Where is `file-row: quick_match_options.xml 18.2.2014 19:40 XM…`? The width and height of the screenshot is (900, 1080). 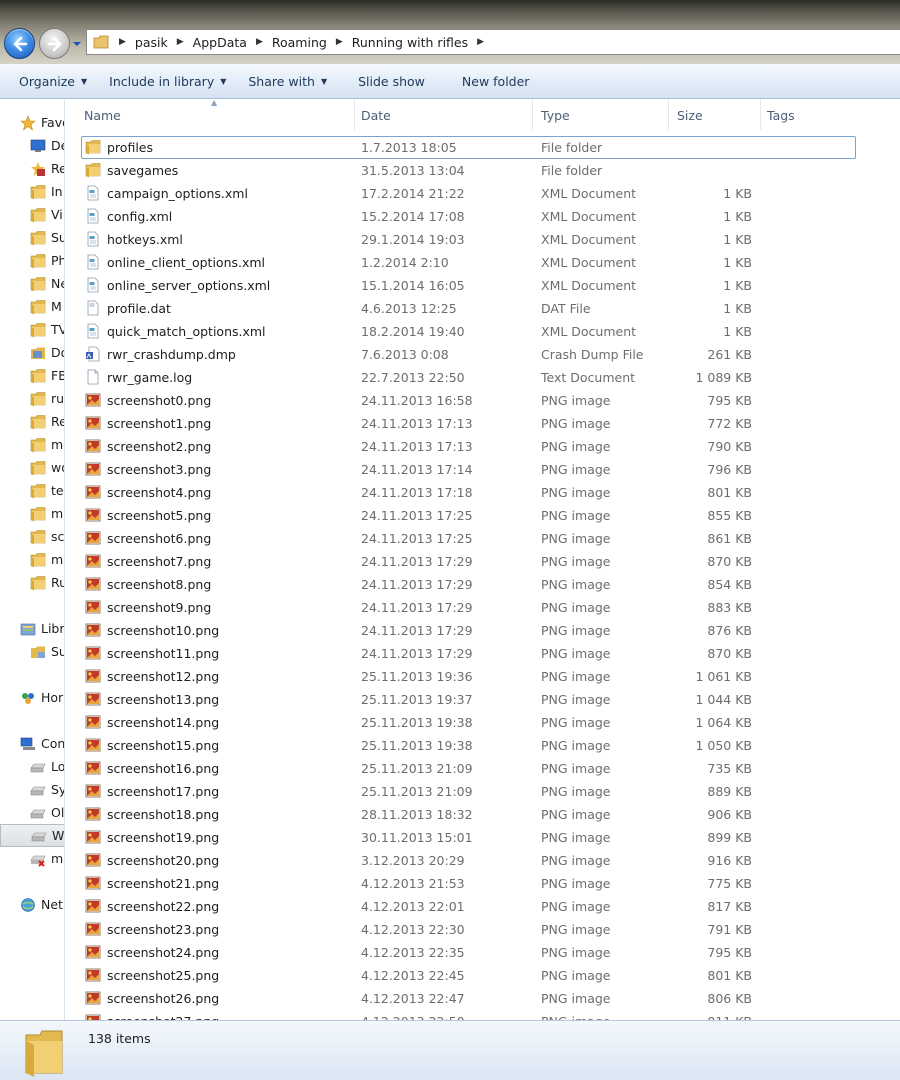 file-row: quick_match_options.xml 18.2.2014 19:40 XM… is located at coordinates (483, 331).